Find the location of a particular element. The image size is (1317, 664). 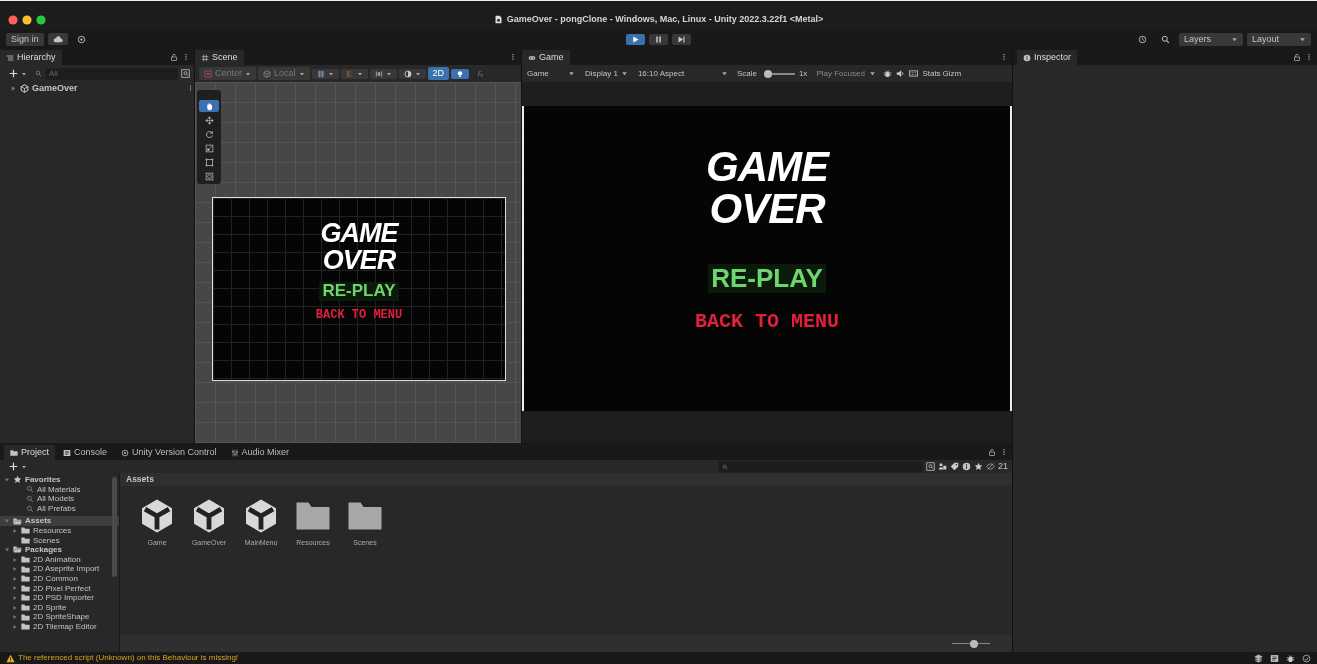

lighting-toggle is located at coordinates (460, 73).